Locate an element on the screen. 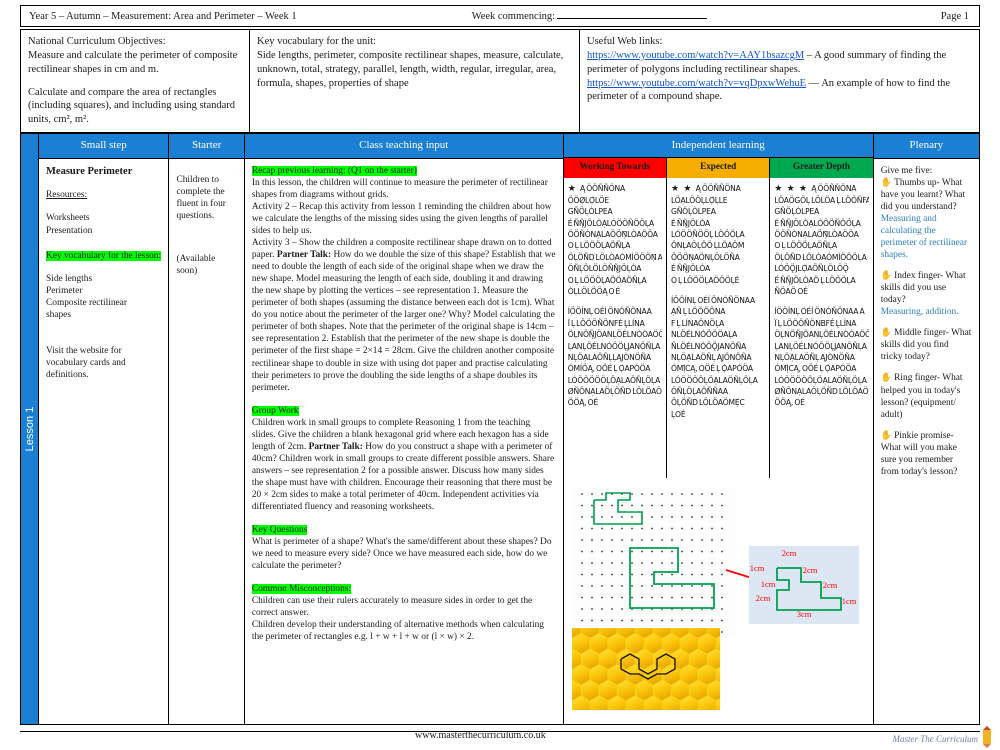 The width and height of the screenshot is (1000, 750). garbled-line: Ï Ḷ LÖÖÖÑÖNFÉ L̨LÍNA is located at coordinates (606, 323).